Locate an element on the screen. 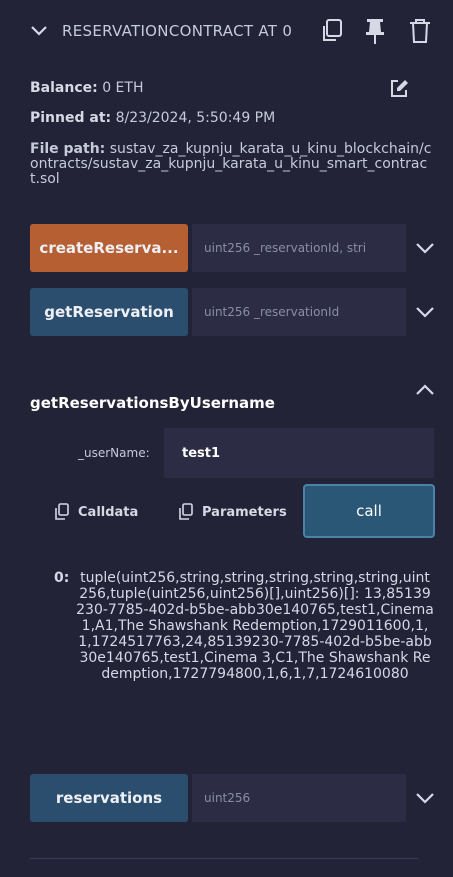  balance-value: 0 ETH is located at coordinates (123, 88).